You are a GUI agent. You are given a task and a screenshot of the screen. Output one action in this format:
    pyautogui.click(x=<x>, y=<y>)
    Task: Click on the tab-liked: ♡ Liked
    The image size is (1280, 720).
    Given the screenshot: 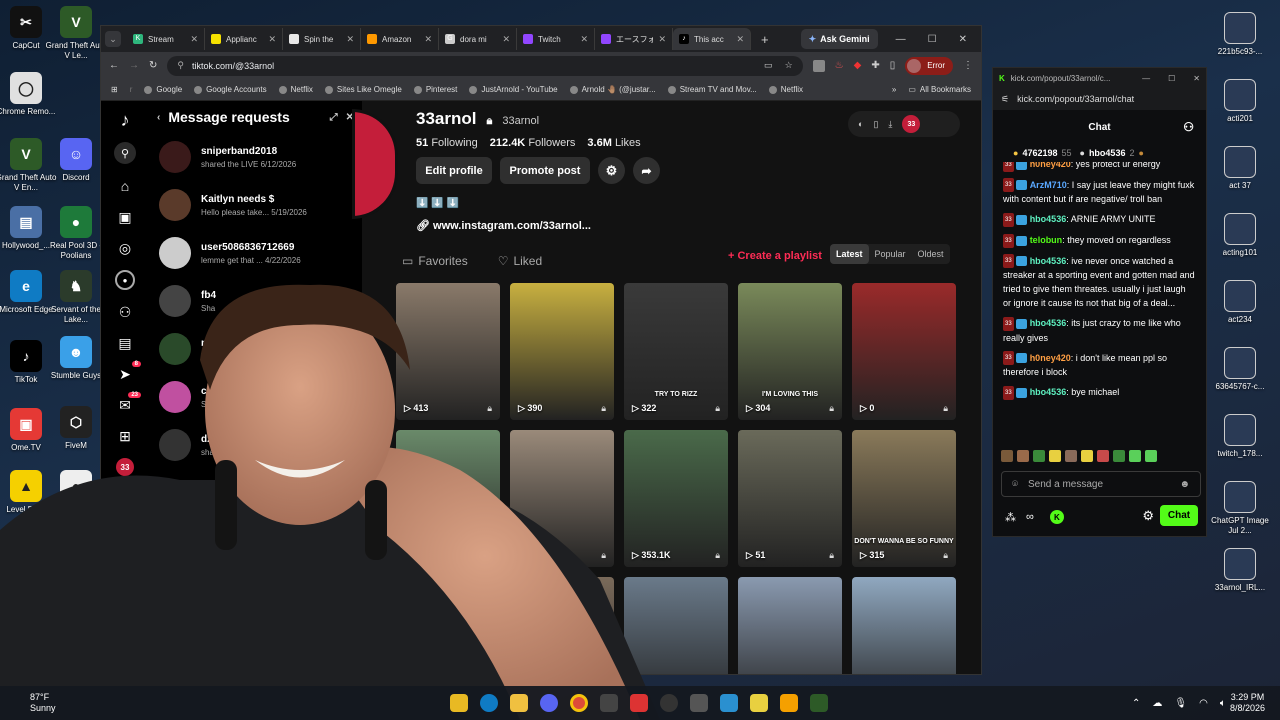 What is the action you would take?
    pyautogui.click(x=520, y=261)
    